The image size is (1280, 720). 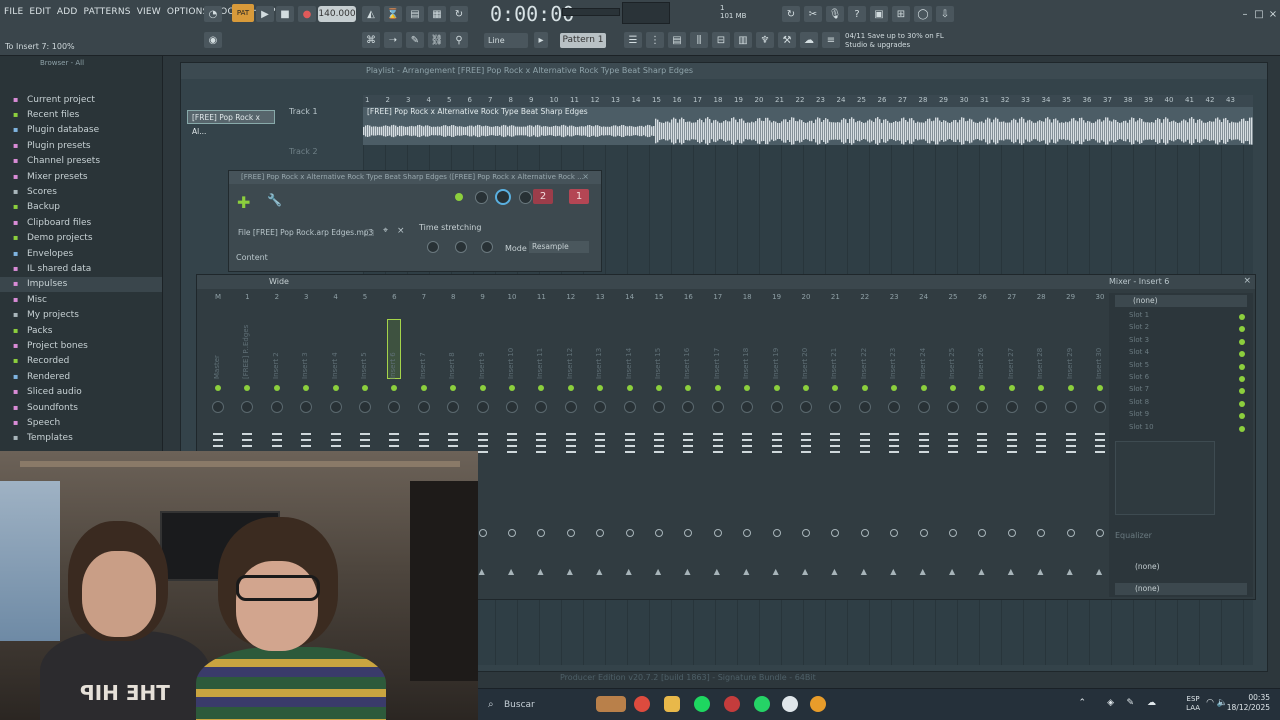 I want to click on remove-file-icon: ×, so click(x=401, y=231).